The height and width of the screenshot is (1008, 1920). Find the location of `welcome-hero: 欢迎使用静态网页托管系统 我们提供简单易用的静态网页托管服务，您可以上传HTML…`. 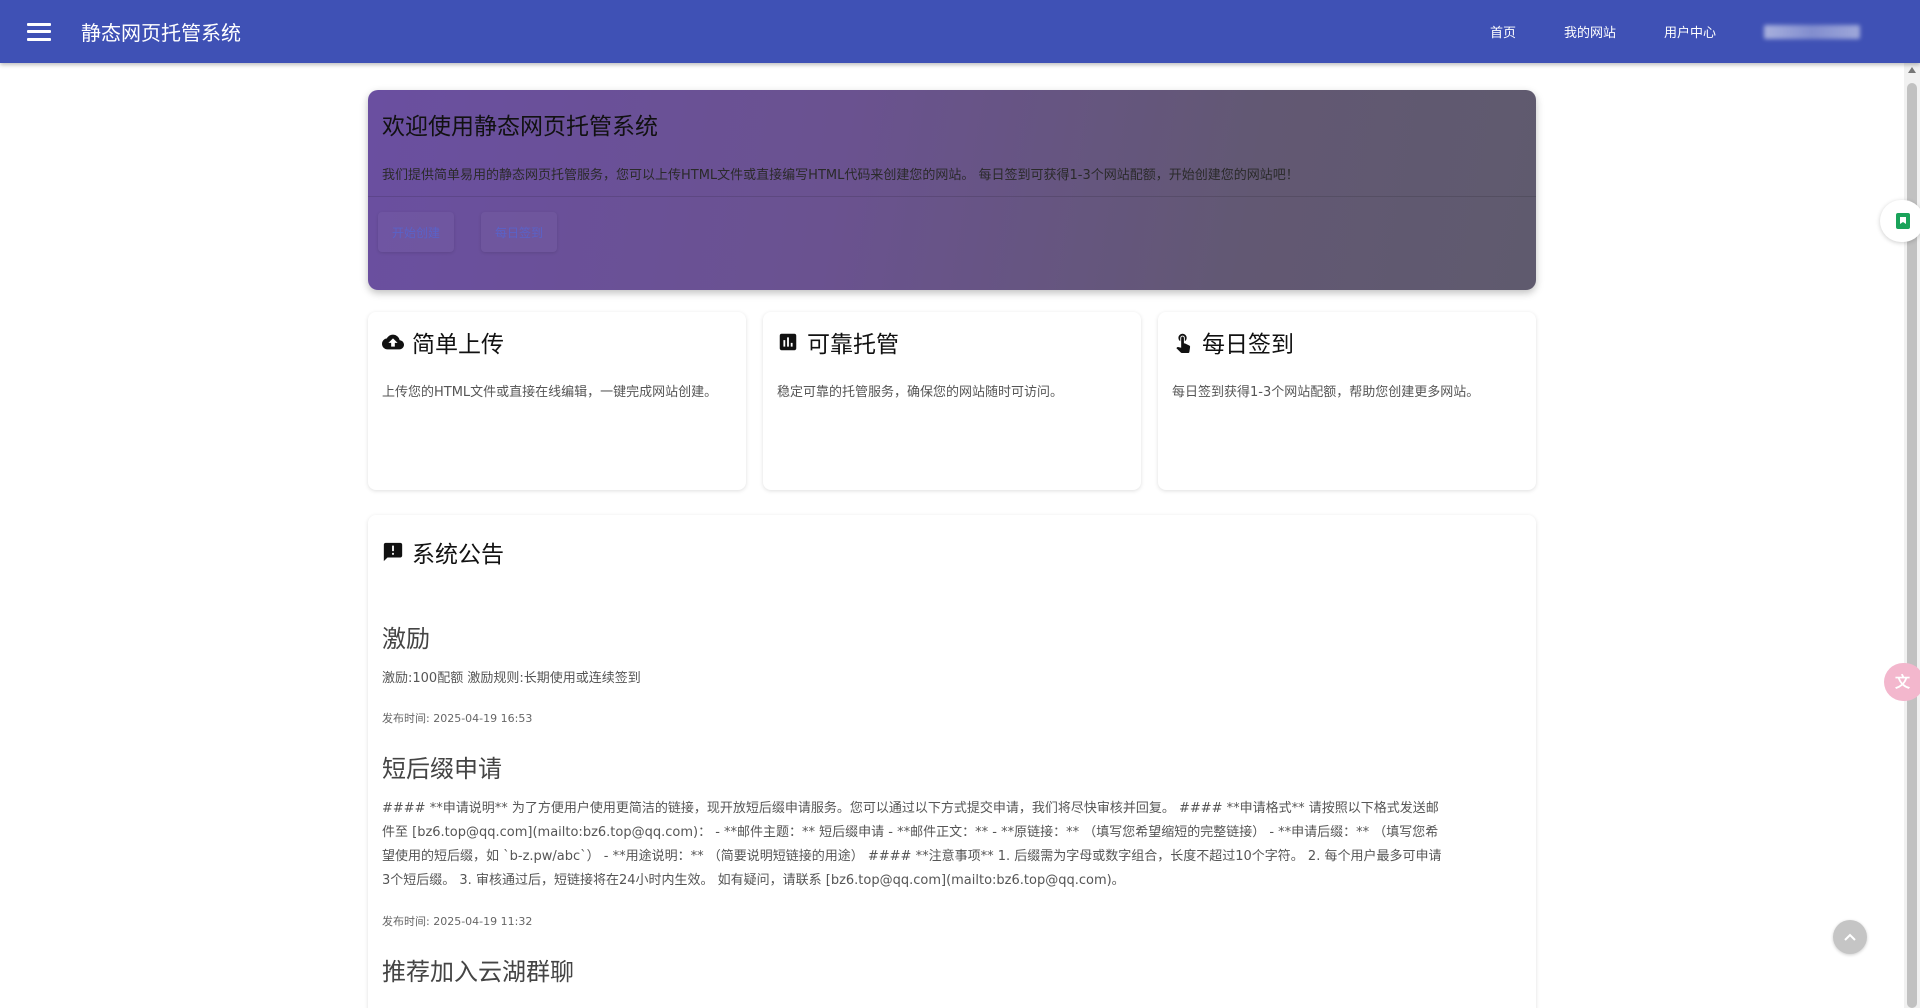

welcome-hero: 欢迎使用静态网页托管系统 我们提供简单易用的静态网页托管服务，您可以上传HTML… is located at coordinates (952, 190).